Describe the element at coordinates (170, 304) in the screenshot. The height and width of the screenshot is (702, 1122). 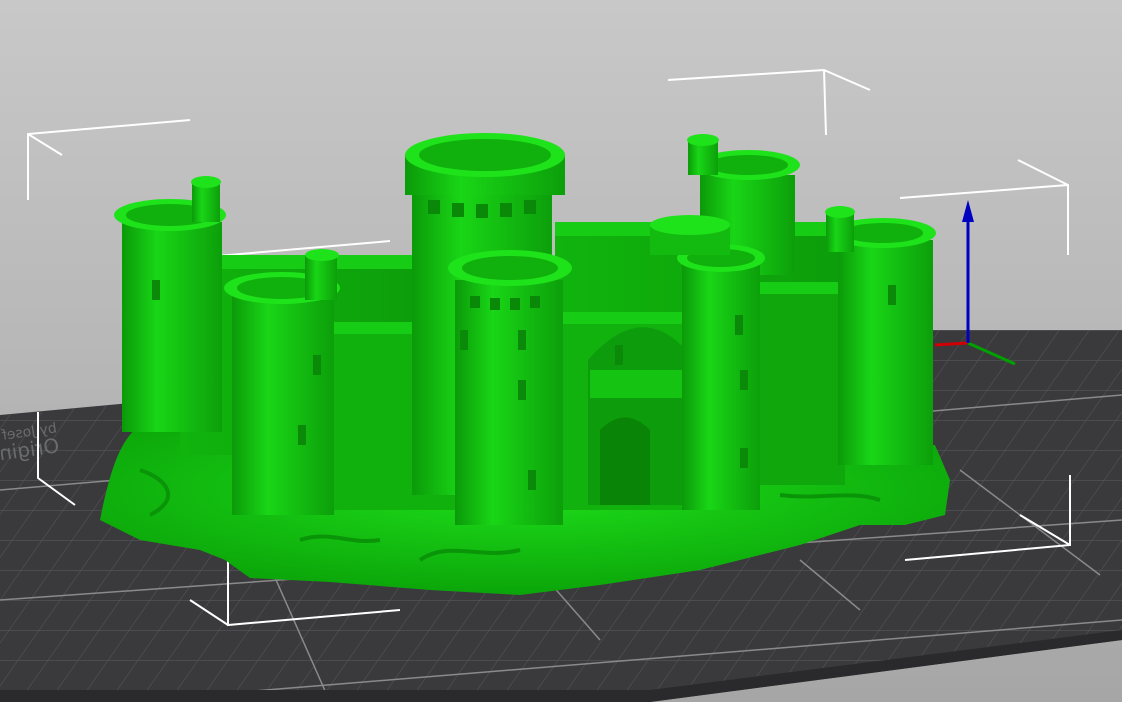
I see `left-tower` at that location.